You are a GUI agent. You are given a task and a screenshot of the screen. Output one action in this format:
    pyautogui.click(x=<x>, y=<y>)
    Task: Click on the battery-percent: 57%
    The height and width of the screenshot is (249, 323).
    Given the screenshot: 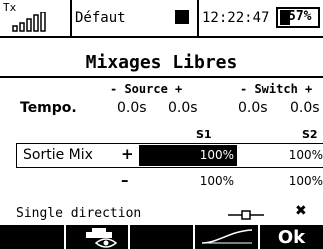 What is the action you would take?
    pyautogui.click(x=300, y=16)
    